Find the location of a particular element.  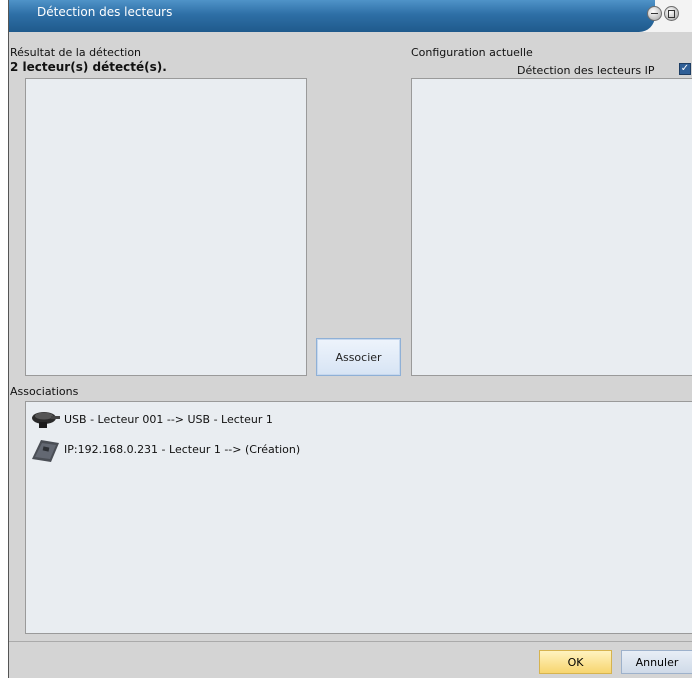

associate-button: Associer is located at coordinates (358, 357).